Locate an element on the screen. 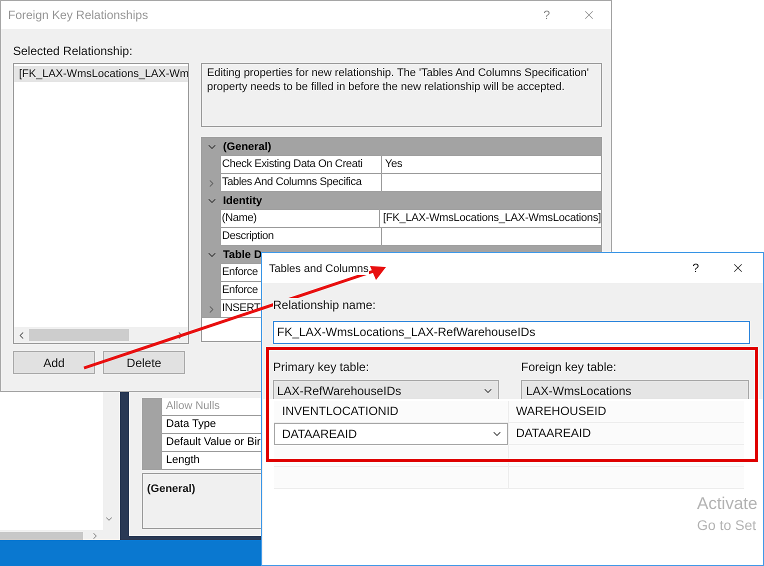 Image resolution: width=764 pixels, height=566 pixels. table-cell: INVENTLOCATIONID is located at coordinates (391, 411).